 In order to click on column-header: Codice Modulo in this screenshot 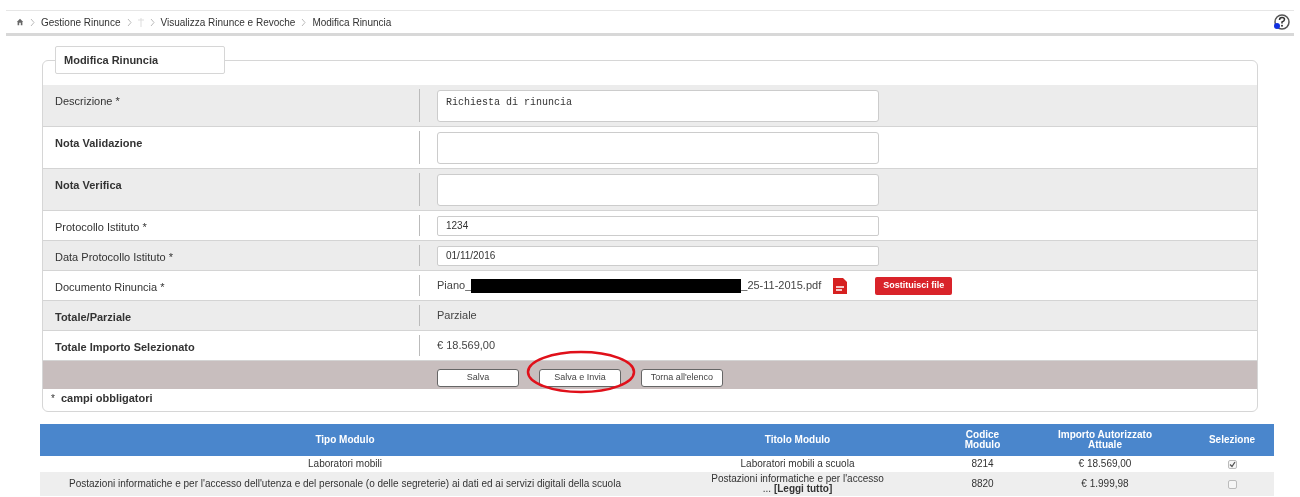, I will do `click(982, 440)`.